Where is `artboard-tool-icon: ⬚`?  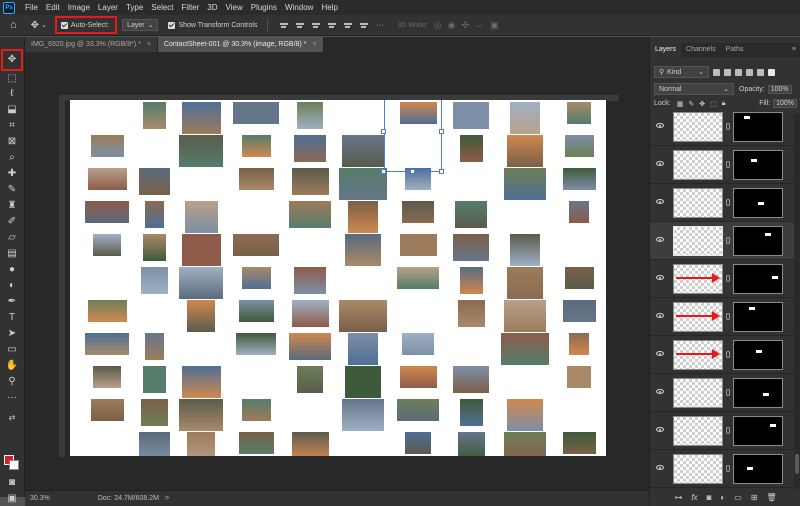
artboard-tool-icon: ⬚ is located at coordinates (12, 79).